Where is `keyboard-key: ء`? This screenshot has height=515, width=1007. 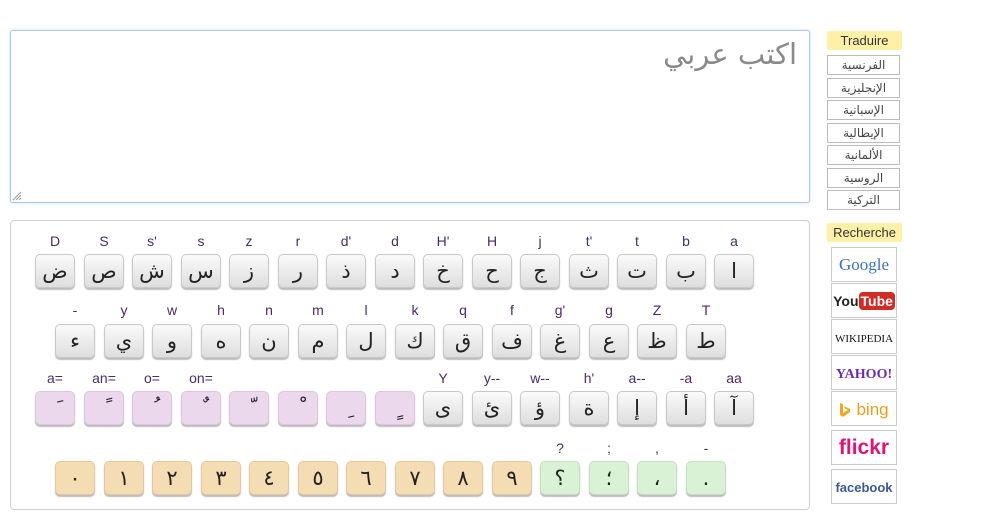 keyboard-key: ء is located at coordinates (75, 341).